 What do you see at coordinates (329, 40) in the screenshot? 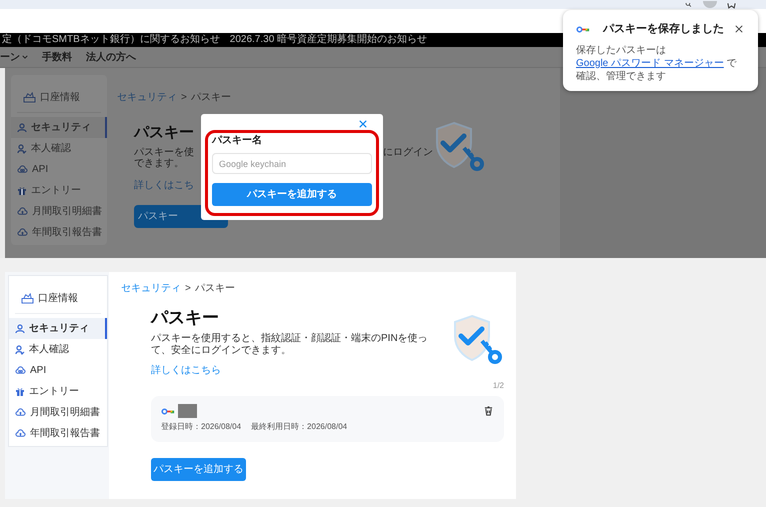
I see `news-link: 2026.7.30 暗号資産定期募集開始のお知らせ` at bounding box center [329, 40].